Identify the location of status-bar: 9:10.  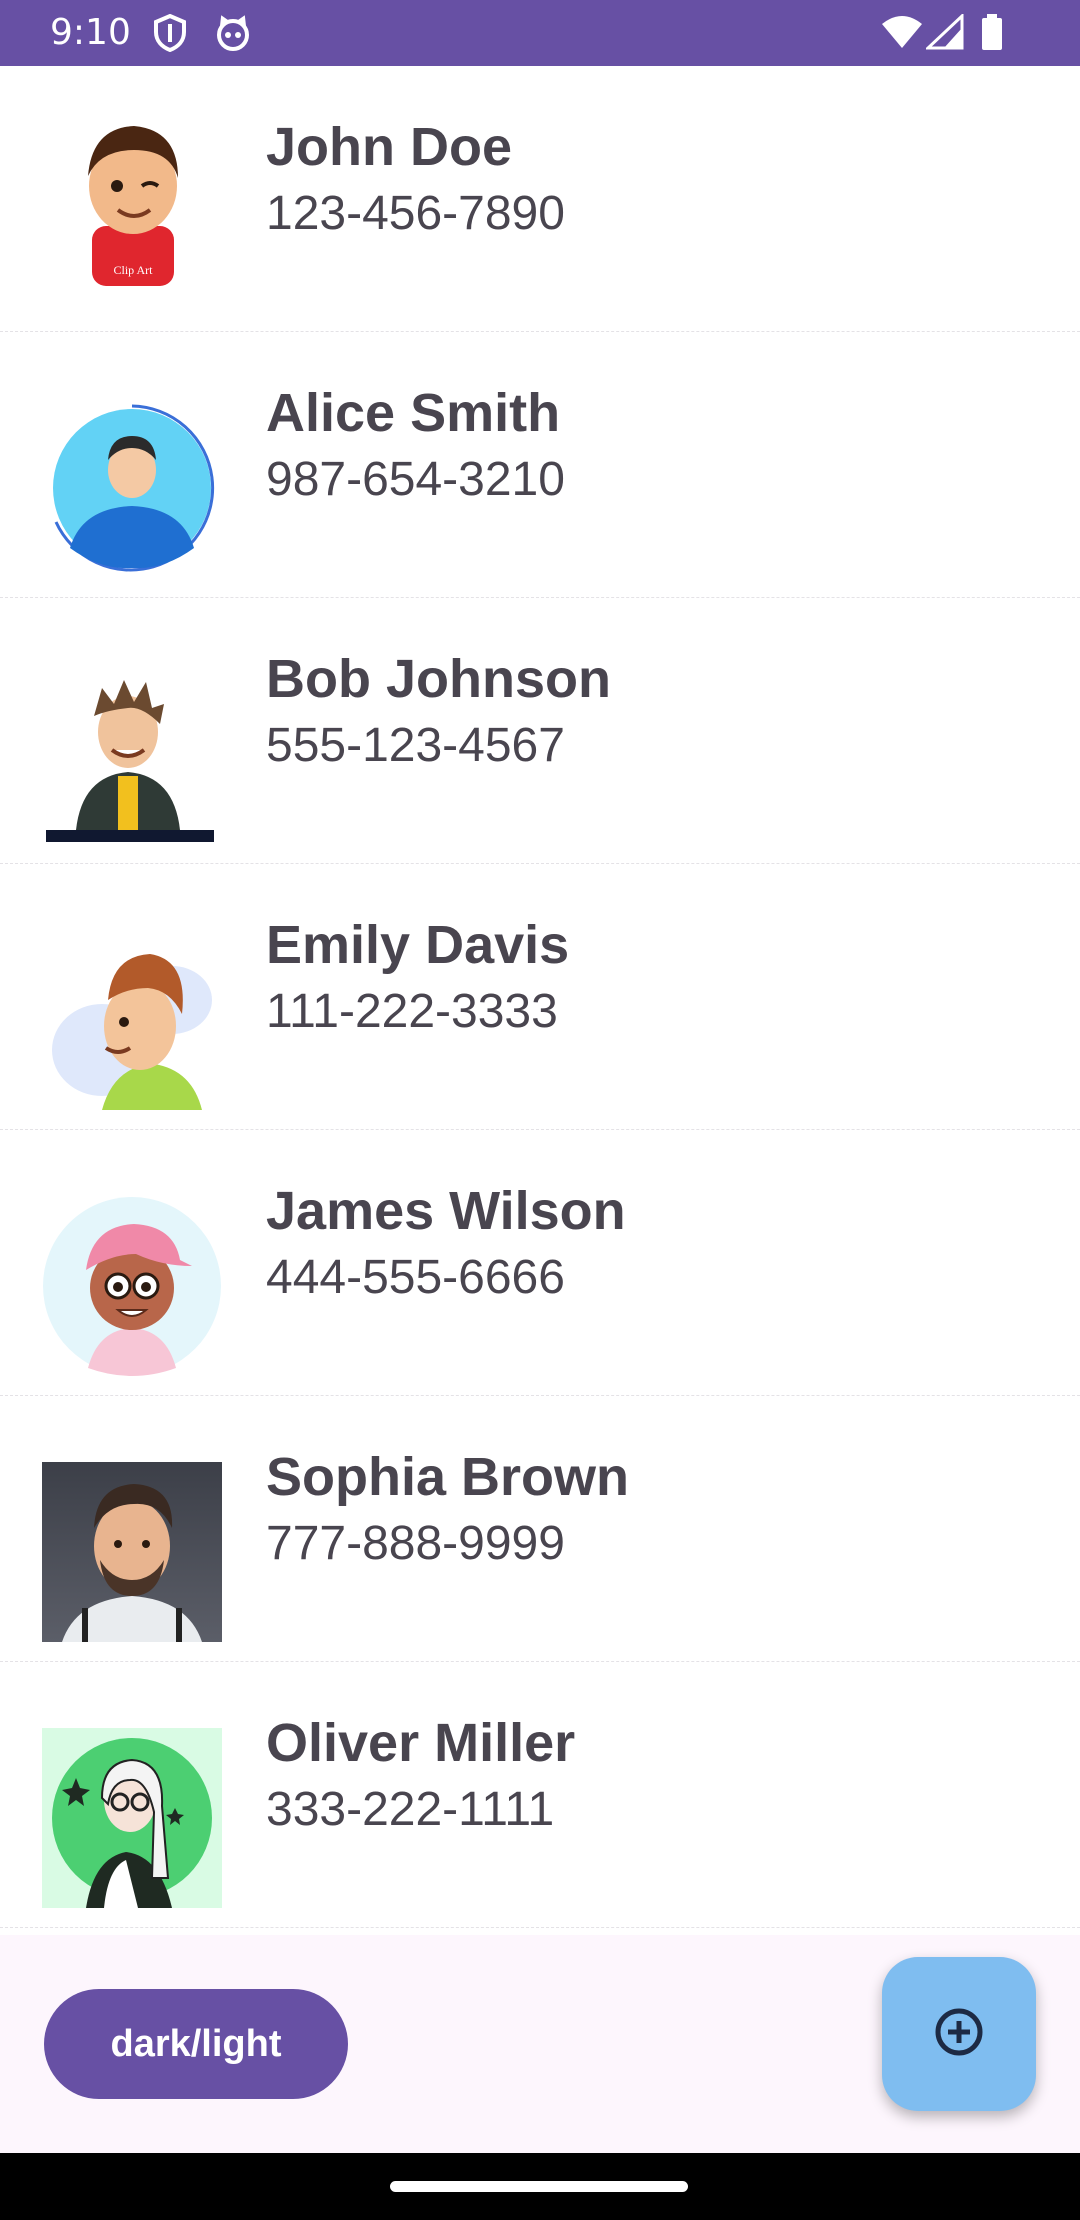
(540, 33).